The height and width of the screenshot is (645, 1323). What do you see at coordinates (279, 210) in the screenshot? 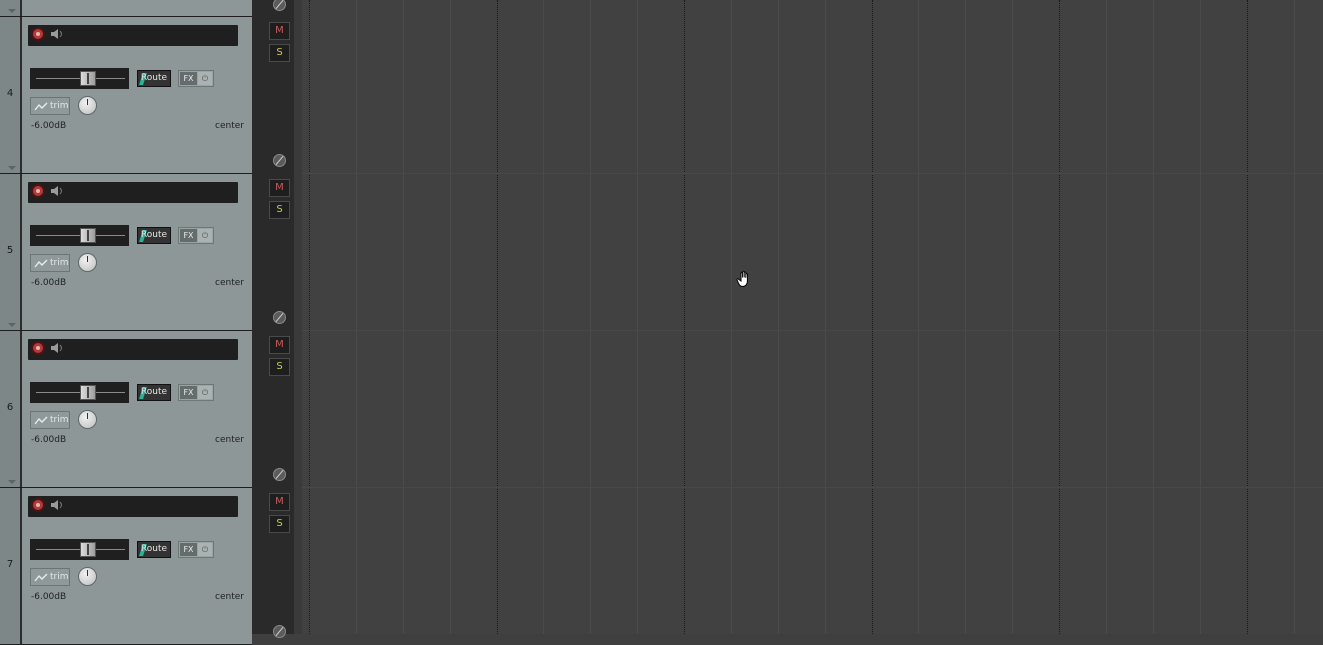
I see `solo-button-track-5: S` at bounding box center [279, 210].